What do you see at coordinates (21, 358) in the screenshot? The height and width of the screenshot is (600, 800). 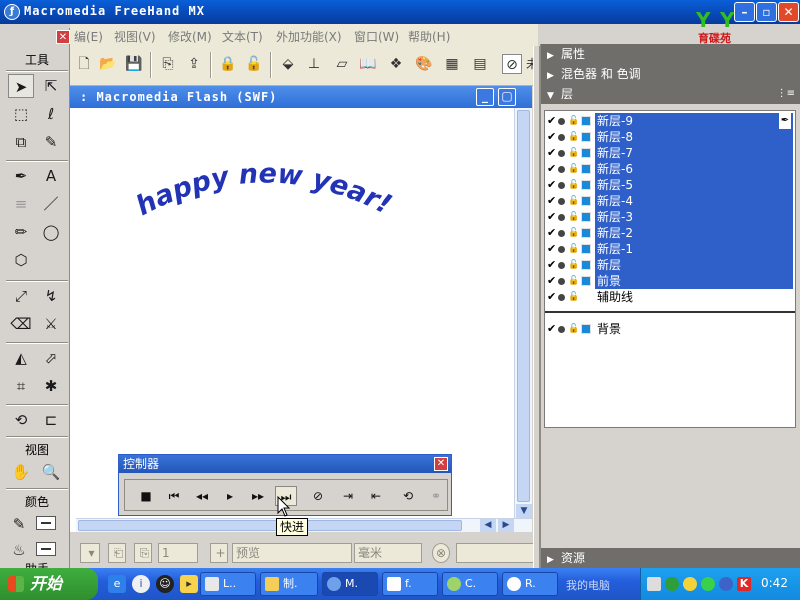 I see `perspective-tool-icon: ◭` at bounding box center [21, 358].